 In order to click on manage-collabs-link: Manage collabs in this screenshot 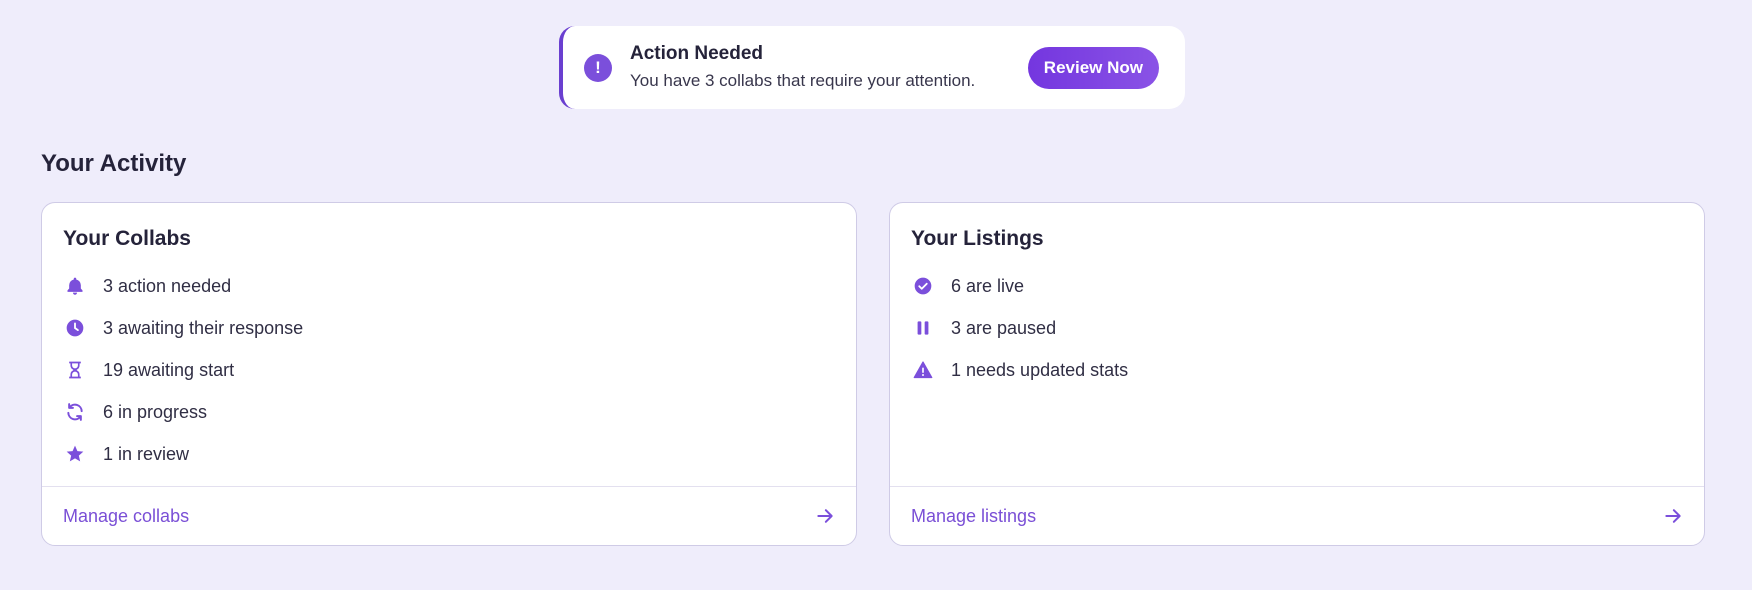, I will do `click(126, 516)`.